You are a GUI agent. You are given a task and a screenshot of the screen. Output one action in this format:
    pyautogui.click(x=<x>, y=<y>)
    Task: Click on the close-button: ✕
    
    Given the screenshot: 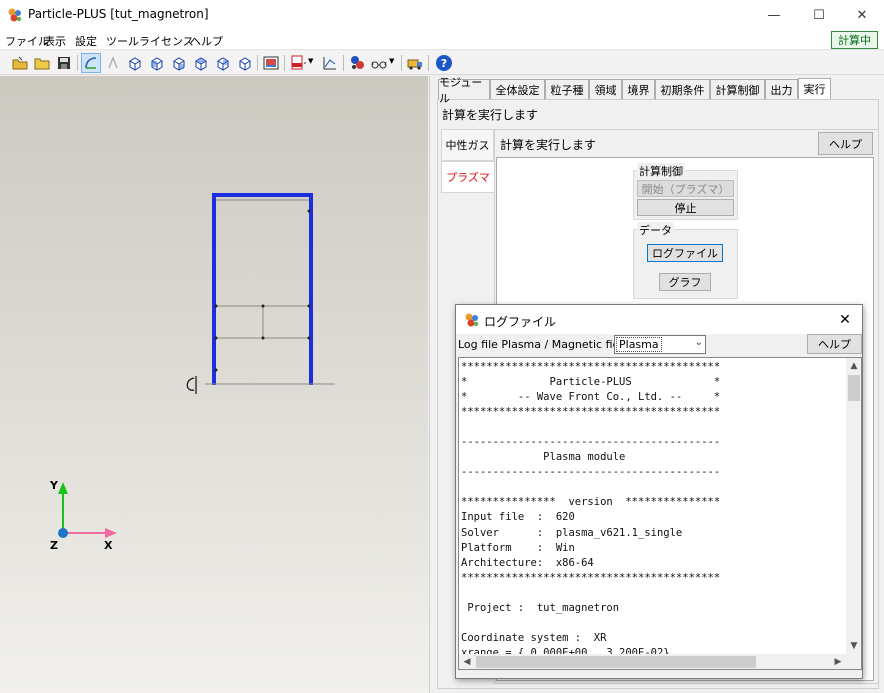 What is the action you would take?
    pyautogui.click(x=862, y=15)
    